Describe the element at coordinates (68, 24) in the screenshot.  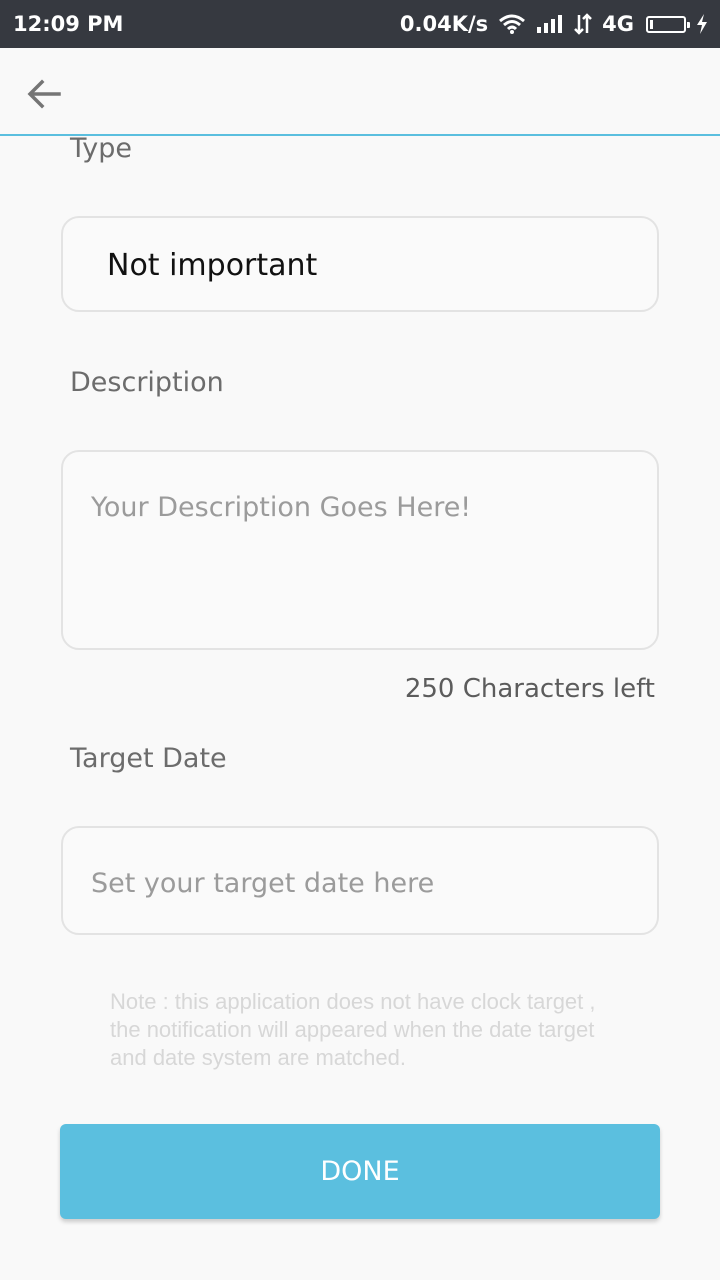
I see `status-time: 12:09 PM` at that location.